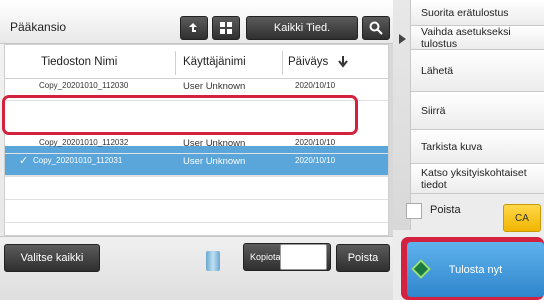 This screenshot has width=544, height=300. I want to click on panel-toggle, so click(402, 115).